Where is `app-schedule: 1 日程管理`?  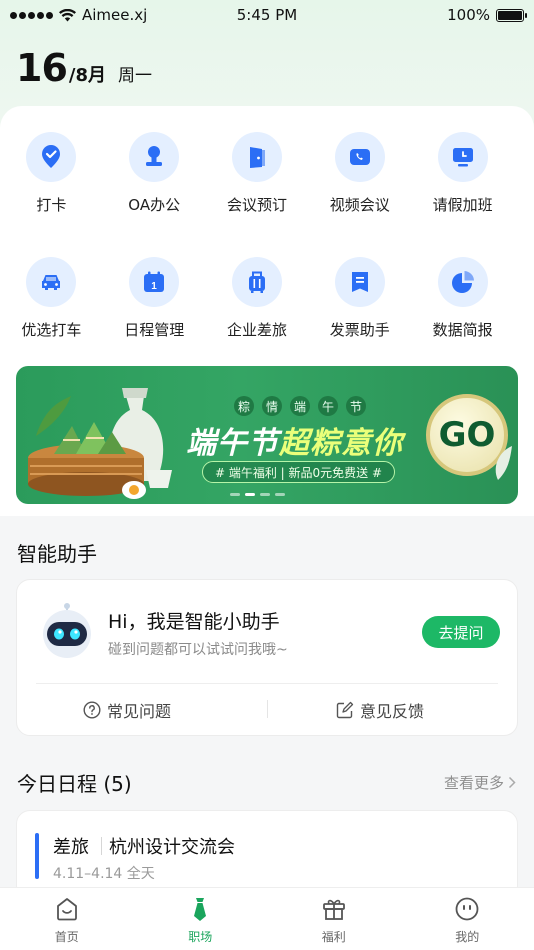
app-schedule: 1 日程管理 is located at coordinates (154, 298).